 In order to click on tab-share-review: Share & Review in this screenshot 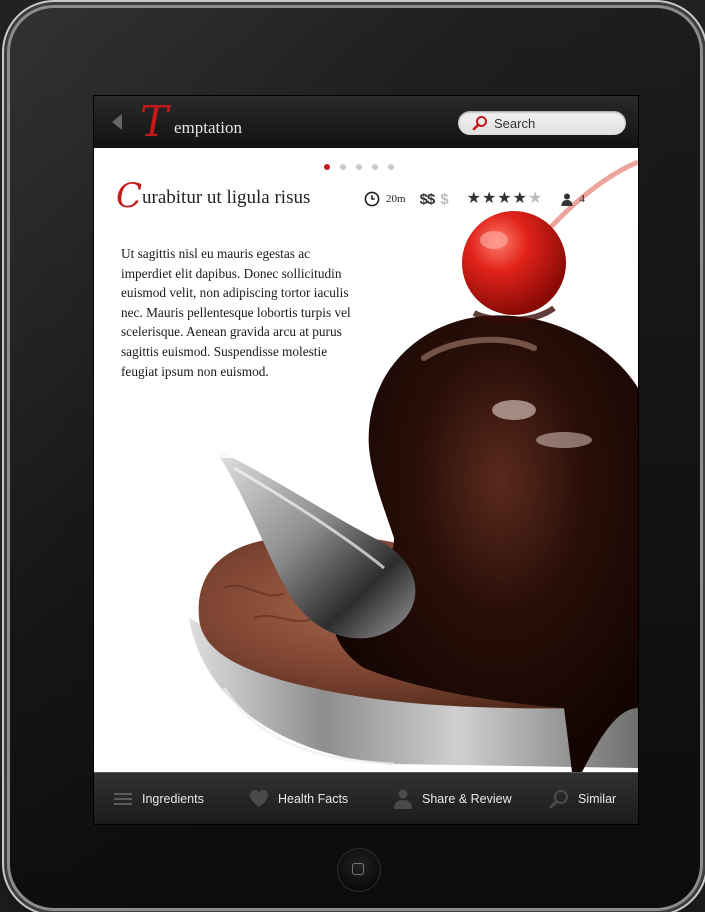, I will do `click(452, 798)`.